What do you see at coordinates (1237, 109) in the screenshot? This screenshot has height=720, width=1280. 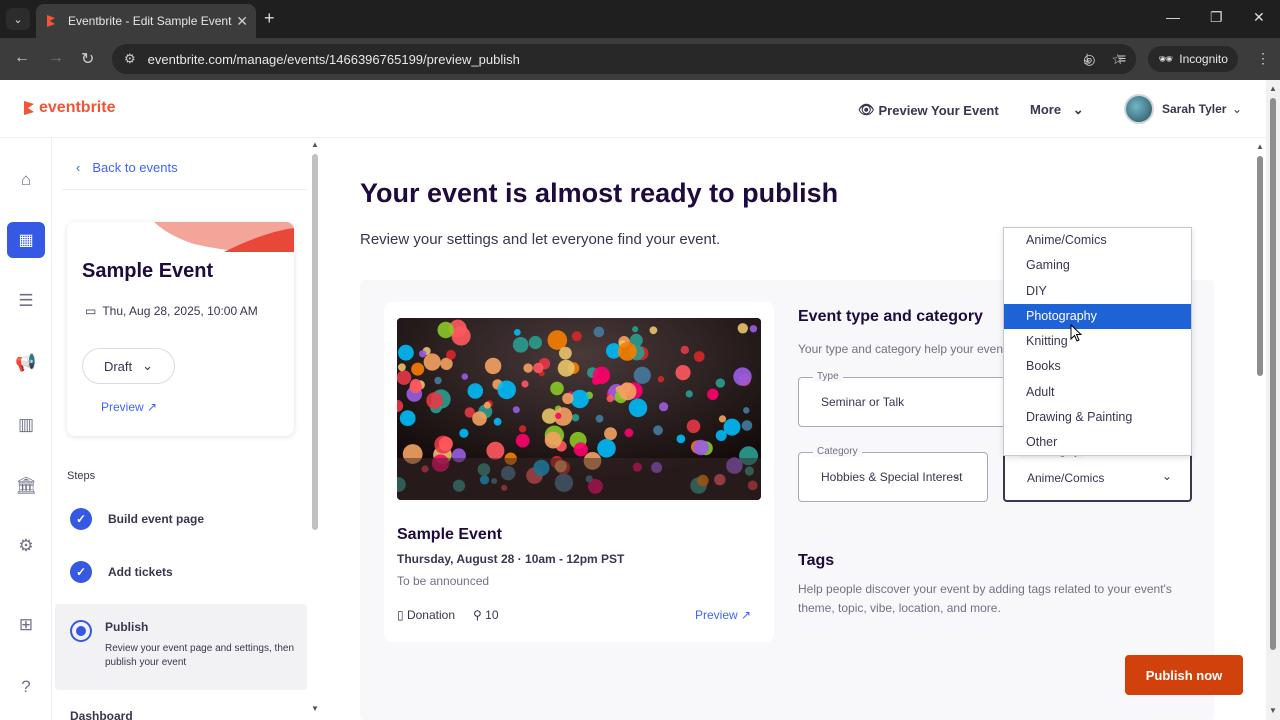 I see `user-menu-chevron-icon: ⌄` at bounding box center [1237, 109].